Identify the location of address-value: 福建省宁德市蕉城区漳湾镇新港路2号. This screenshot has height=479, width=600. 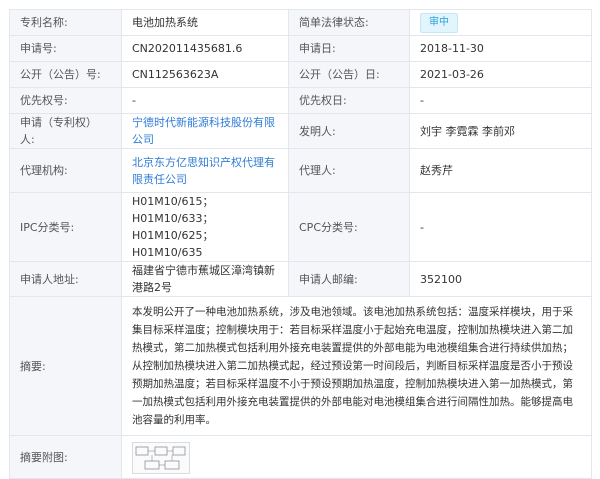
(205, 279).